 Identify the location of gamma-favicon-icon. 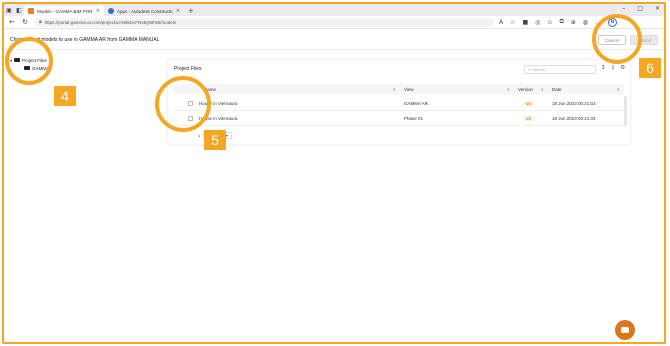
(31, 11).